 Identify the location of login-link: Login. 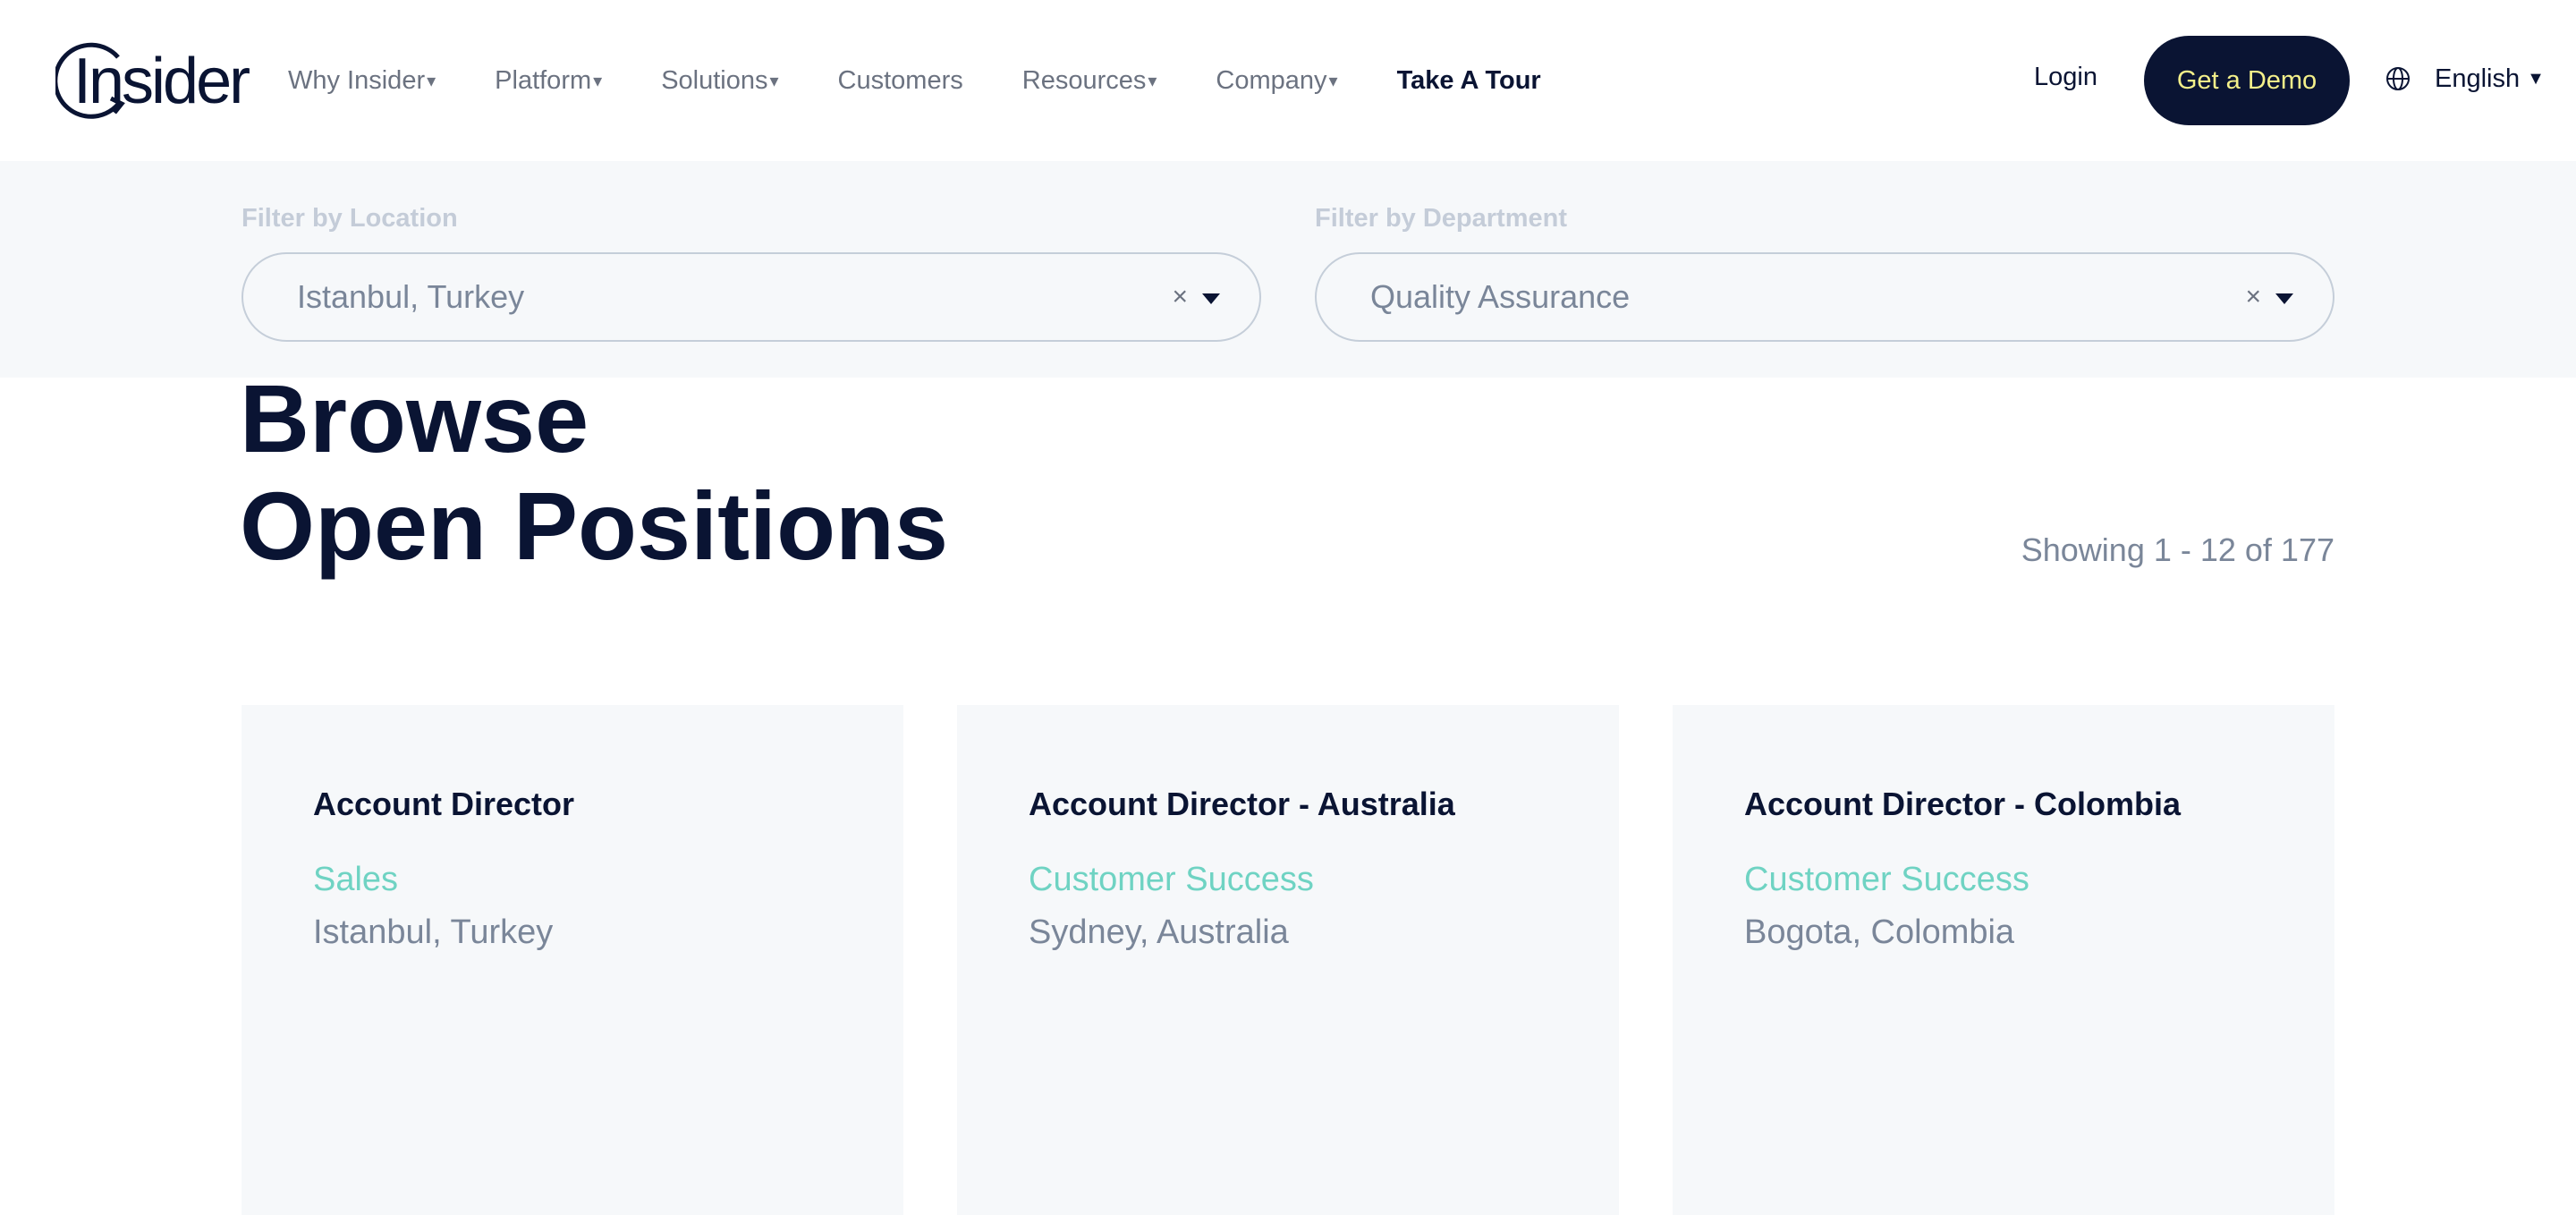
(2065, 78).